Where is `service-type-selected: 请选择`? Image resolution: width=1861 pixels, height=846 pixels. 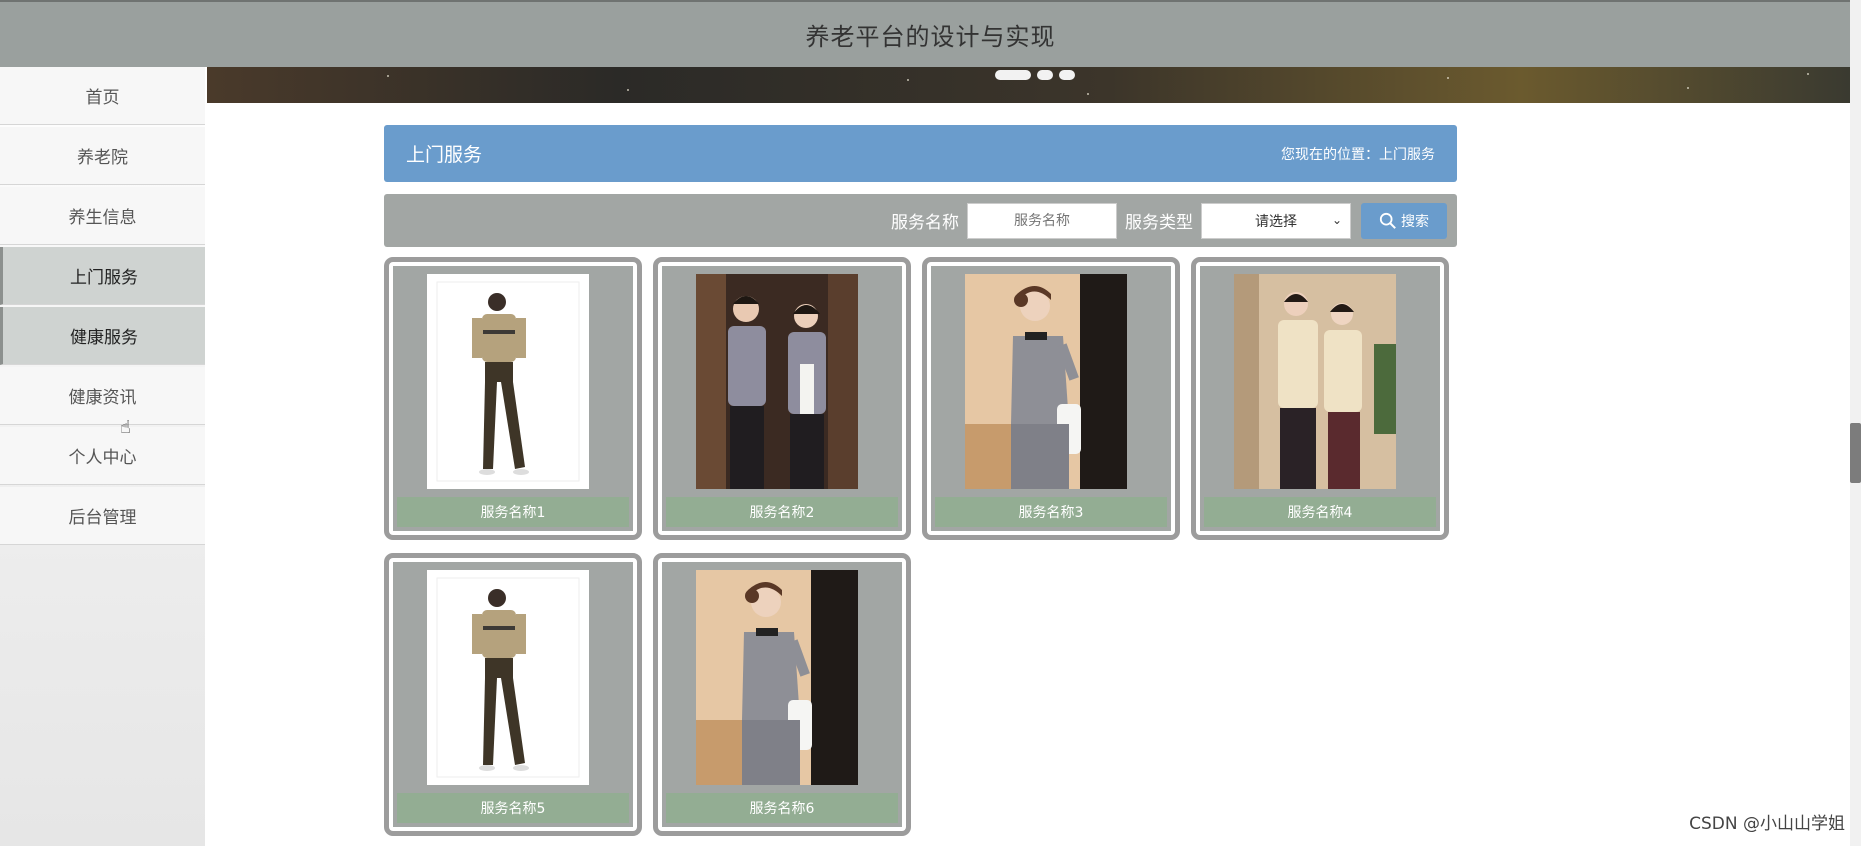
service-type-selected: 请选择 is located at coordinates (1276, 221).